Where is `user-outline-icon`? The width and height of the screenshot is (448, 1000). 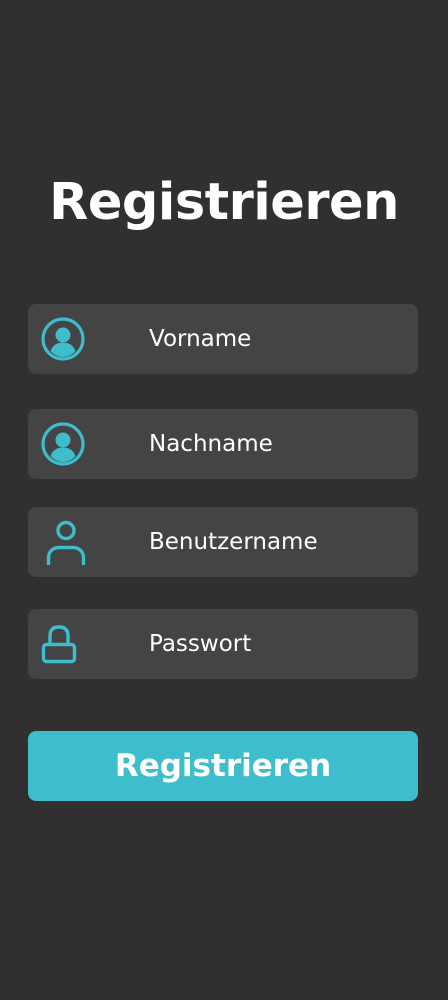 user-outline-icon is located at coordinates (63, 542).